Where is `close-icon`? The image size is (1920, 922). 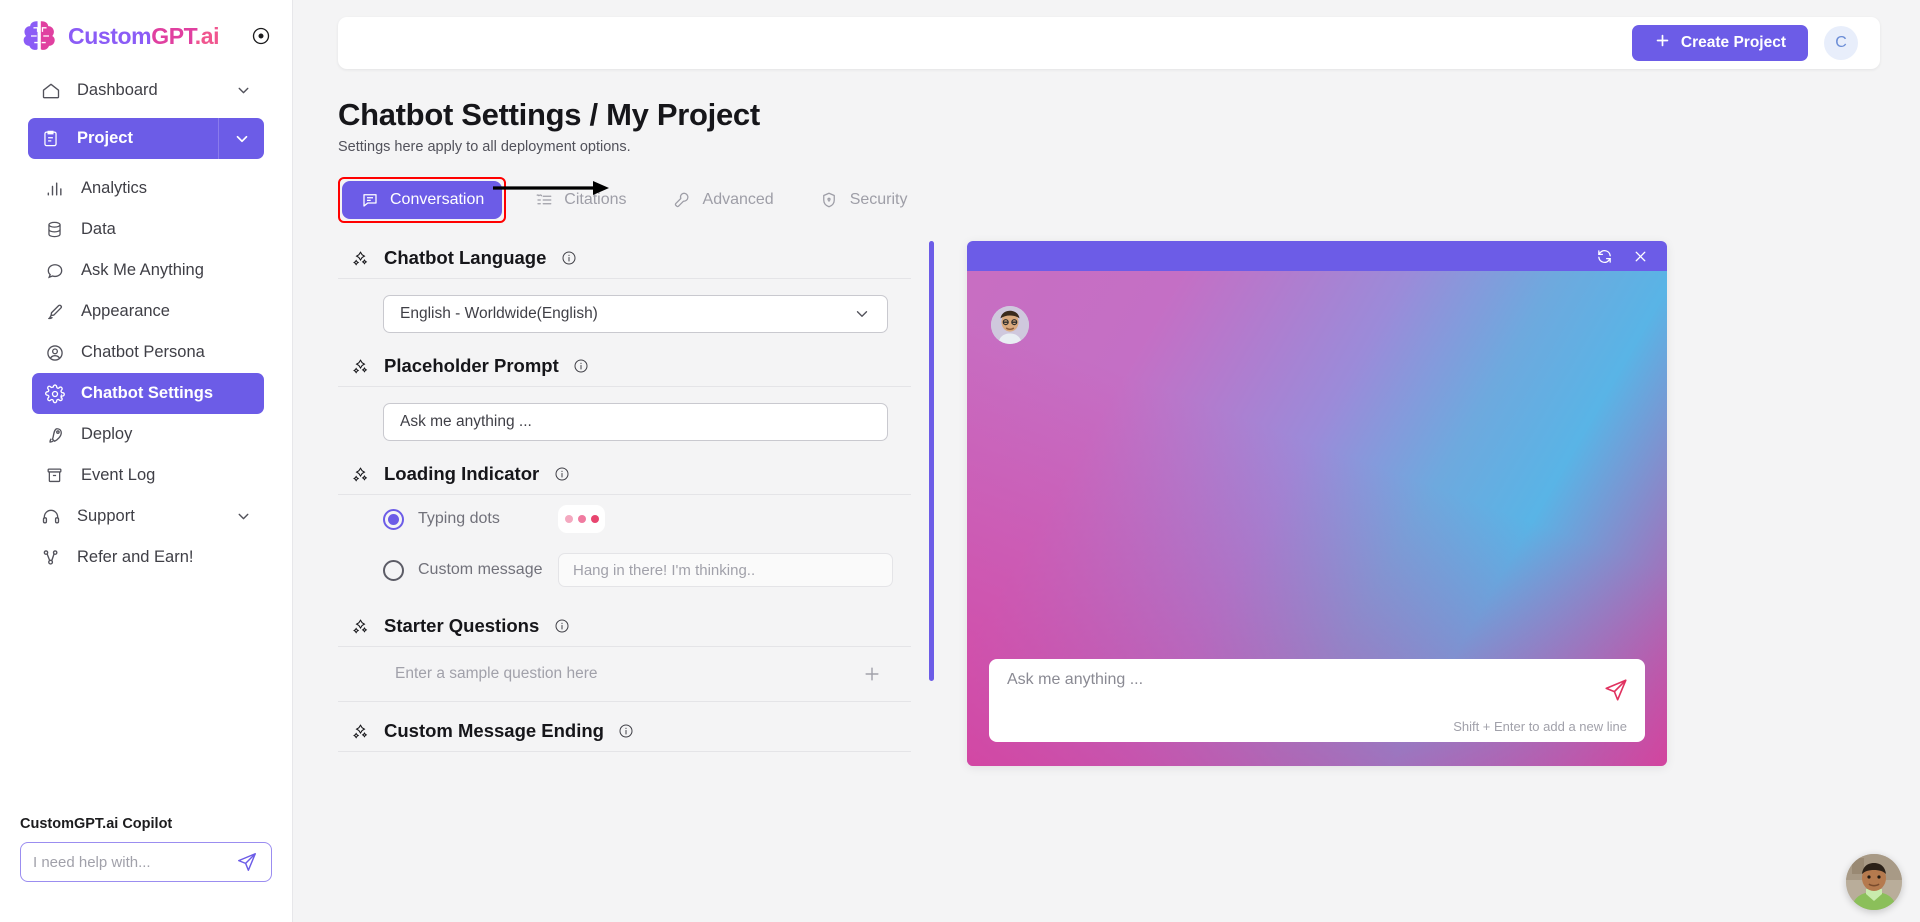 close-icon is located at coordinates (1640, 256).